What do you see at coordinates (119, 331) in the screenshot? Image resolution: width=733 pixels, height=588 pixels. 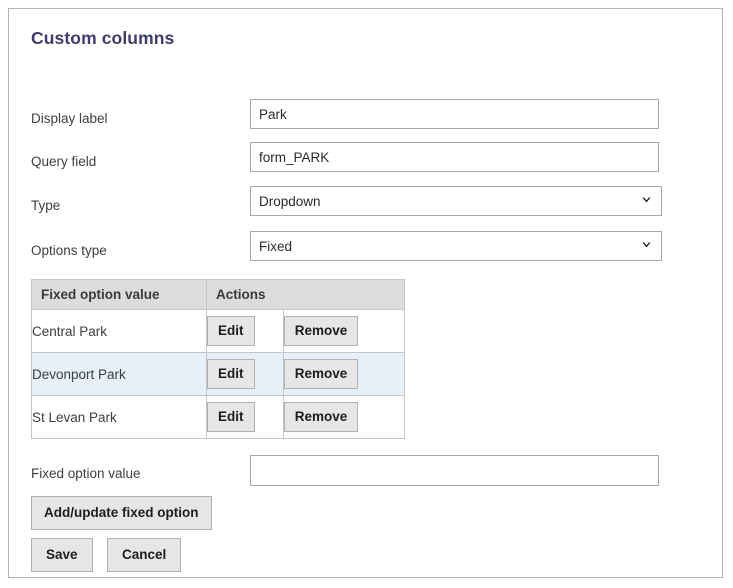 I see `option-value-cell: Central Park` at bounding box center [119, 331].